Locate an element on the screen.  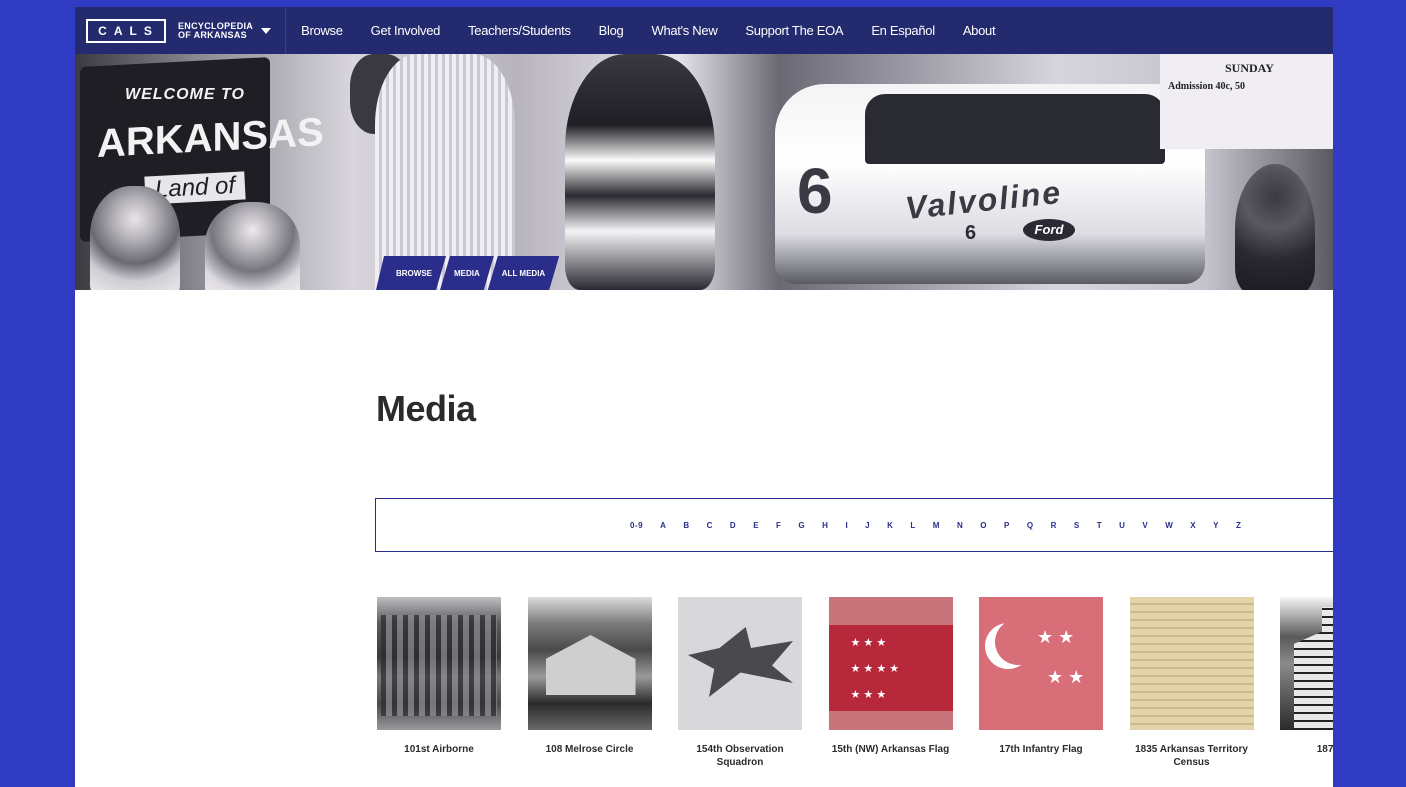
alpha-filter-u: U is located at coordinates (1122, 525).